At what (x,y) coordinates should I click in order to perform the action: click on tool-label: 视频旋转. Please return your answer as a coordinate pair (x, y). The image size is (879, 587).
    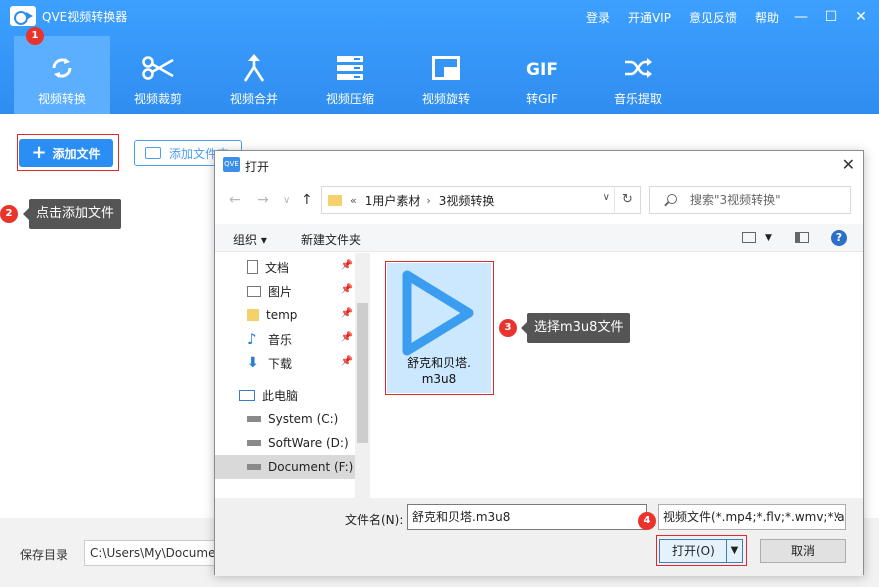
    Looking at the image, I should click on (445, 99).